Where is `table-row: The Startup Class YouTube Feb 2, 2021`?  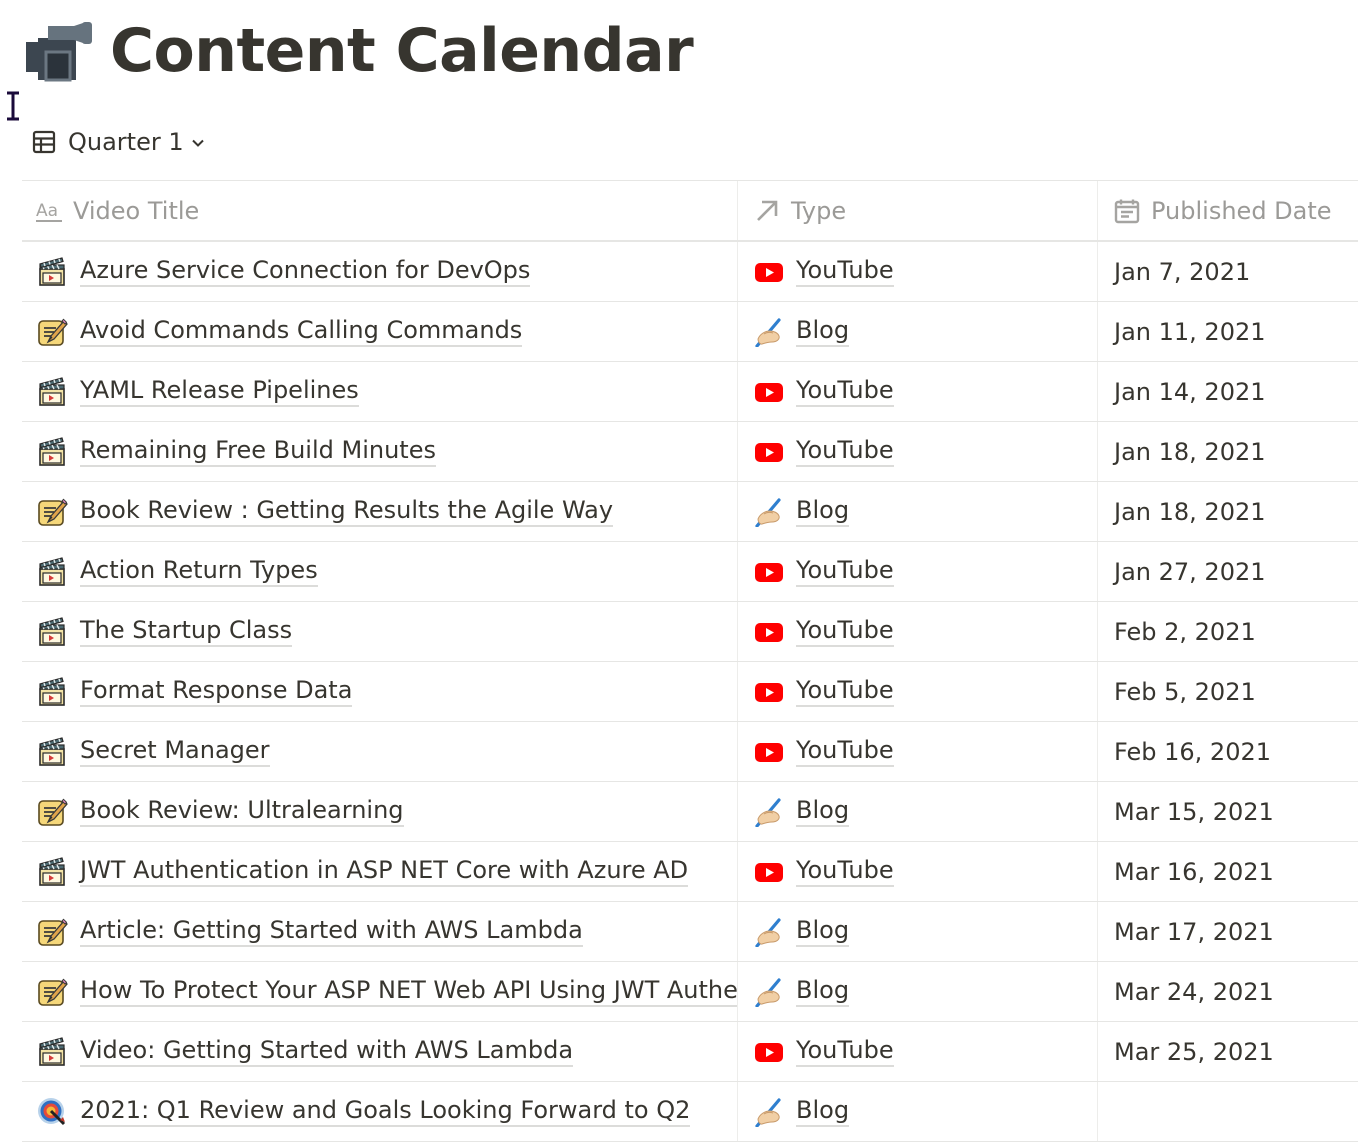 table-row: The Startup Class YouTube Feb 2, 2021 is located at coordinates (690, 632).